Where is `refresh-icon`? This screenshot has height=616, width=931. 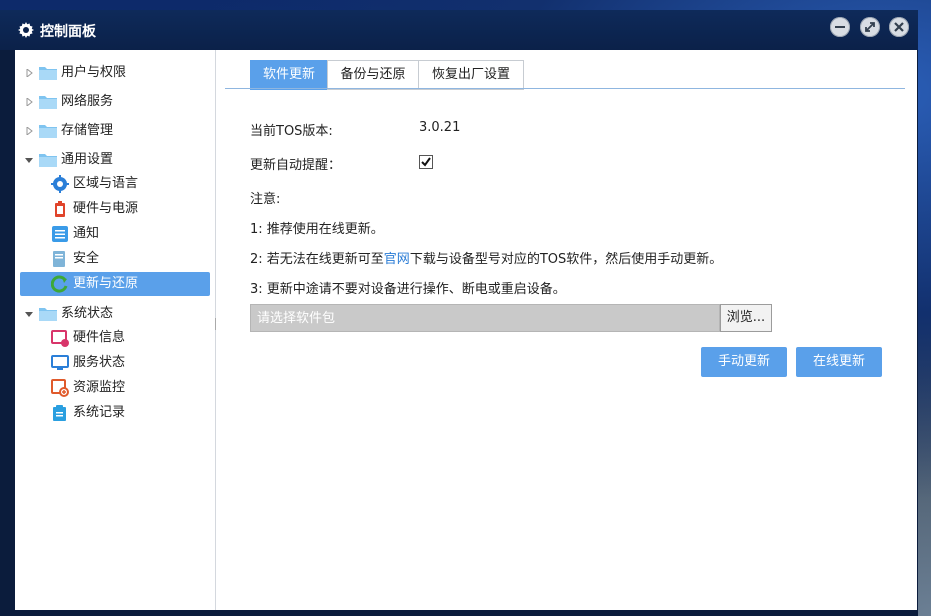
refresh-icon is located at coordinates (59, 284).